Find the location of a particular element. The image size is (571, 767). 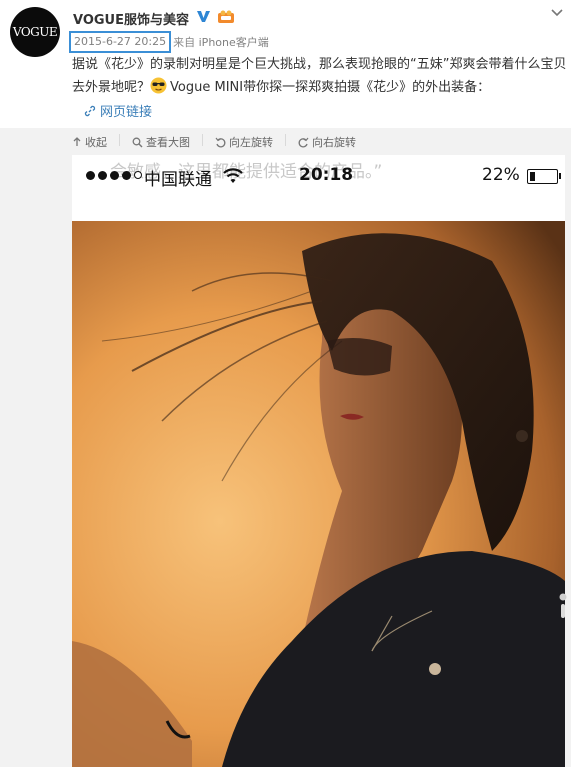

verified-icon is located at coordinates (203, 16).